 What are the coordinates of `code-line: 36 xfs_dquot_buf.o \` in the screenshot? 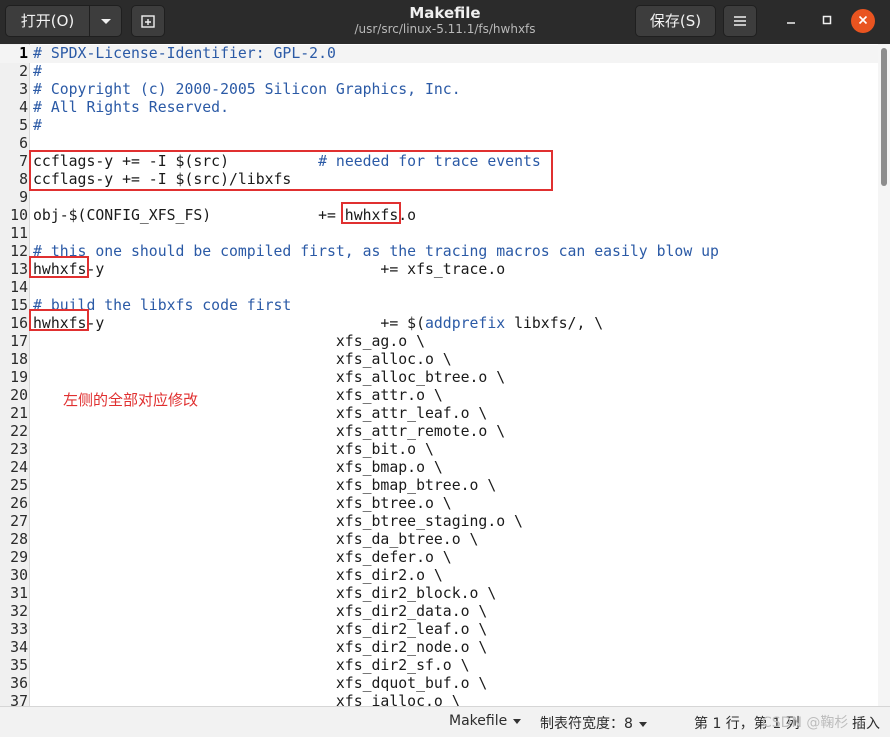 It's located at (440, 684).